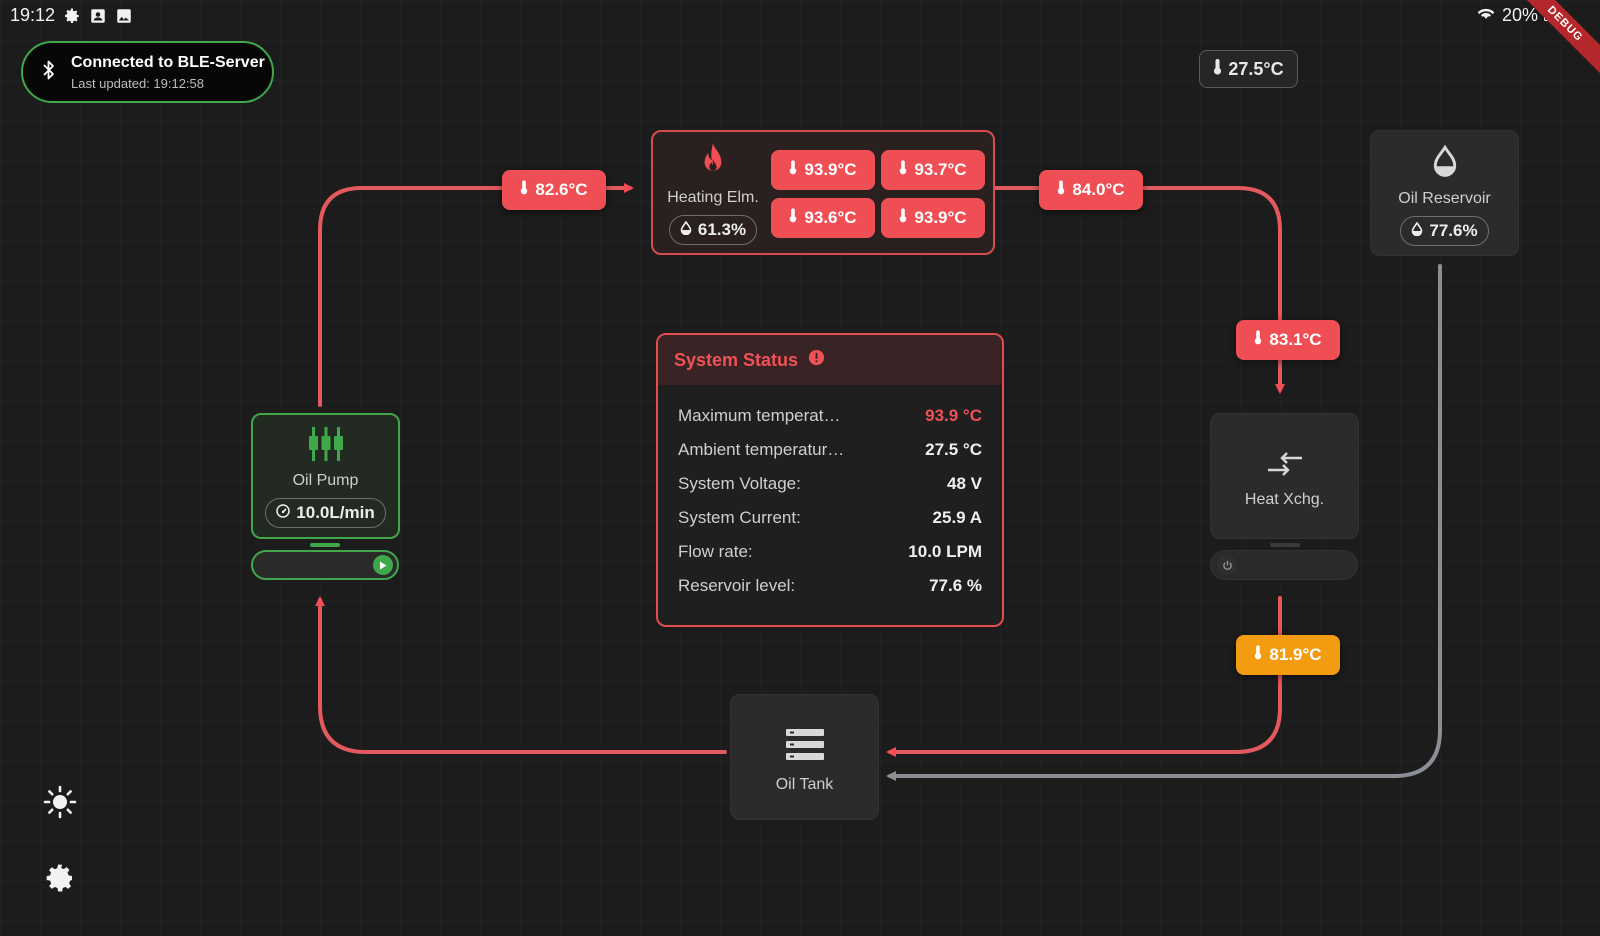 This screenshot has width=1600, height=936. I want to click on status-row: Maximum temperat… 93.9 °C, so click(830, 416).